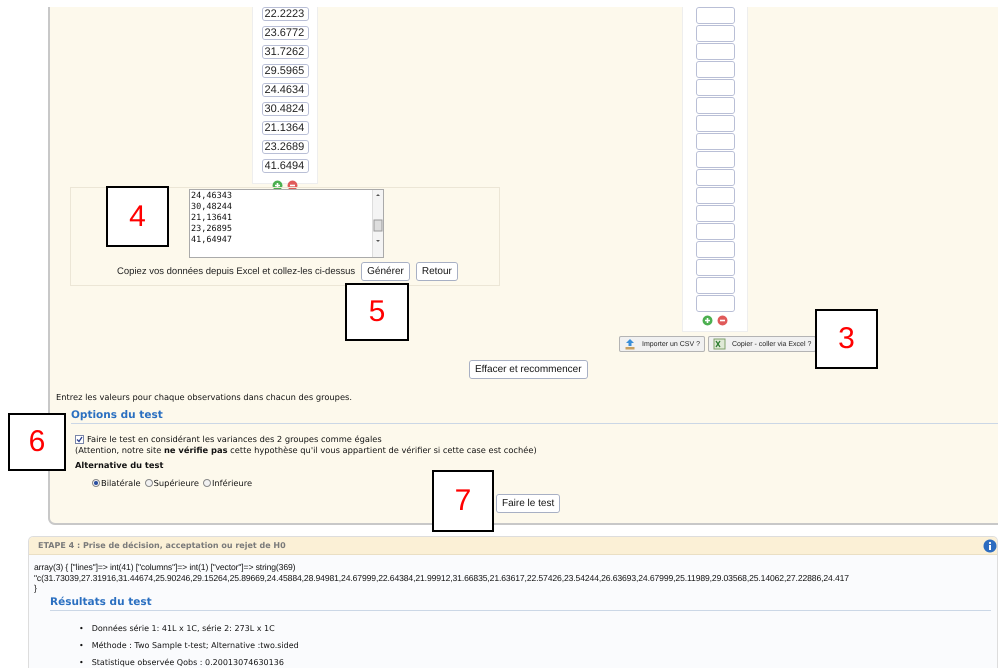  What do you see at coordinates (707, 320) in the screenshot?
I see `add-icon` at bounding box center [707, 320].